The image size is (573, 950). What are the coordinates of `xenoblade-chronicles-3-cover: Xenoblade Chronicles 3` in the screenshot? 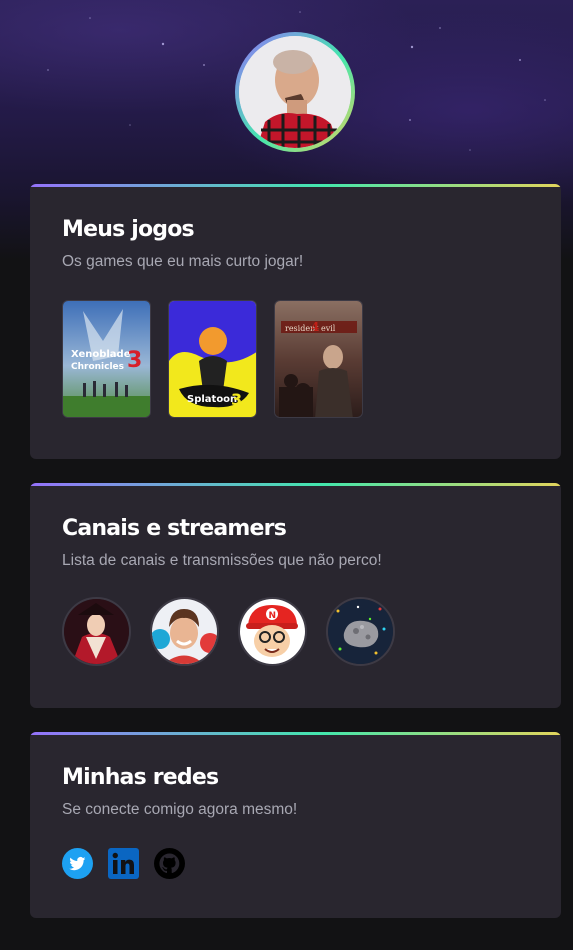 It's located at (106, 359).